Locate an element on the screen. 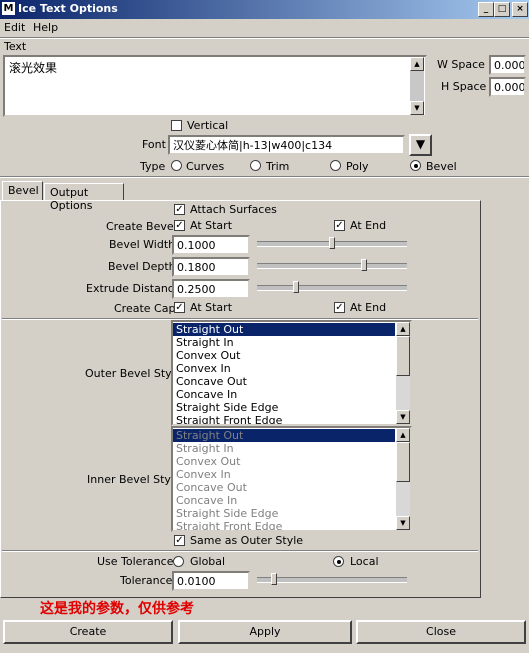 This screenshot has height=653, width=529. extrude-distance-field: 0.2500 is located at coordinates (211, 289).